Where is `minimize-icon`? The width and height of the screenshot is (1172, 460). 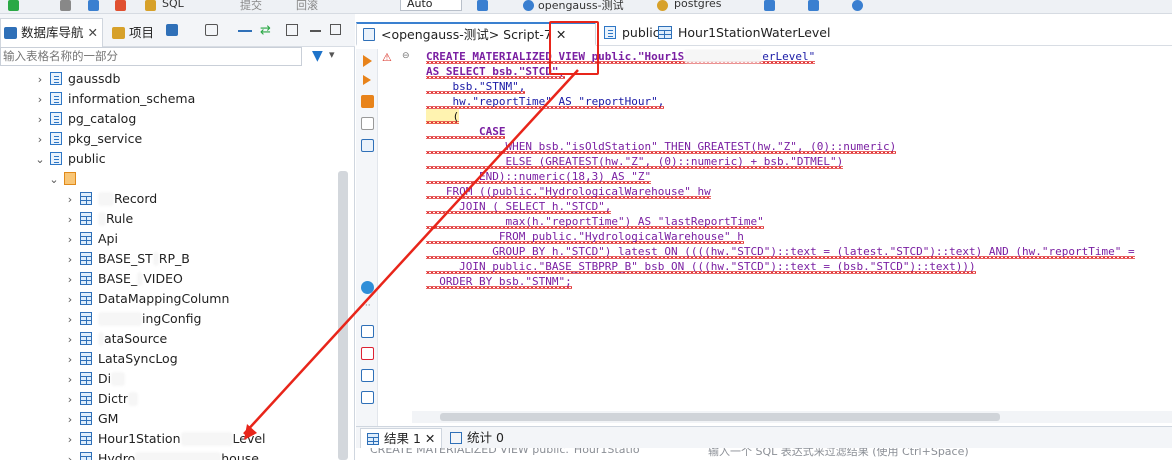
minimize-icon is located at coordinates (315, 31).